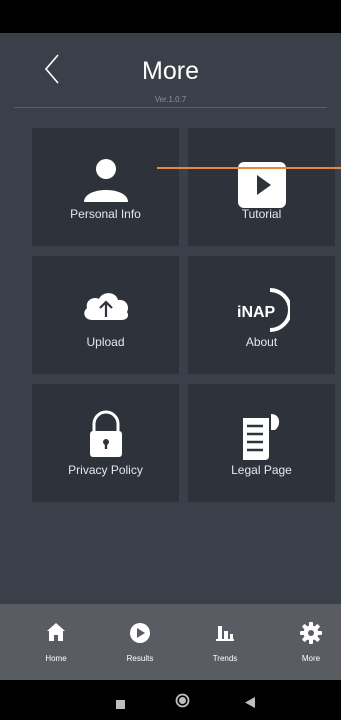  Describe the element at coordinates (105, 296) in the screenshot. I see `cloud-upload-icon` at that location.